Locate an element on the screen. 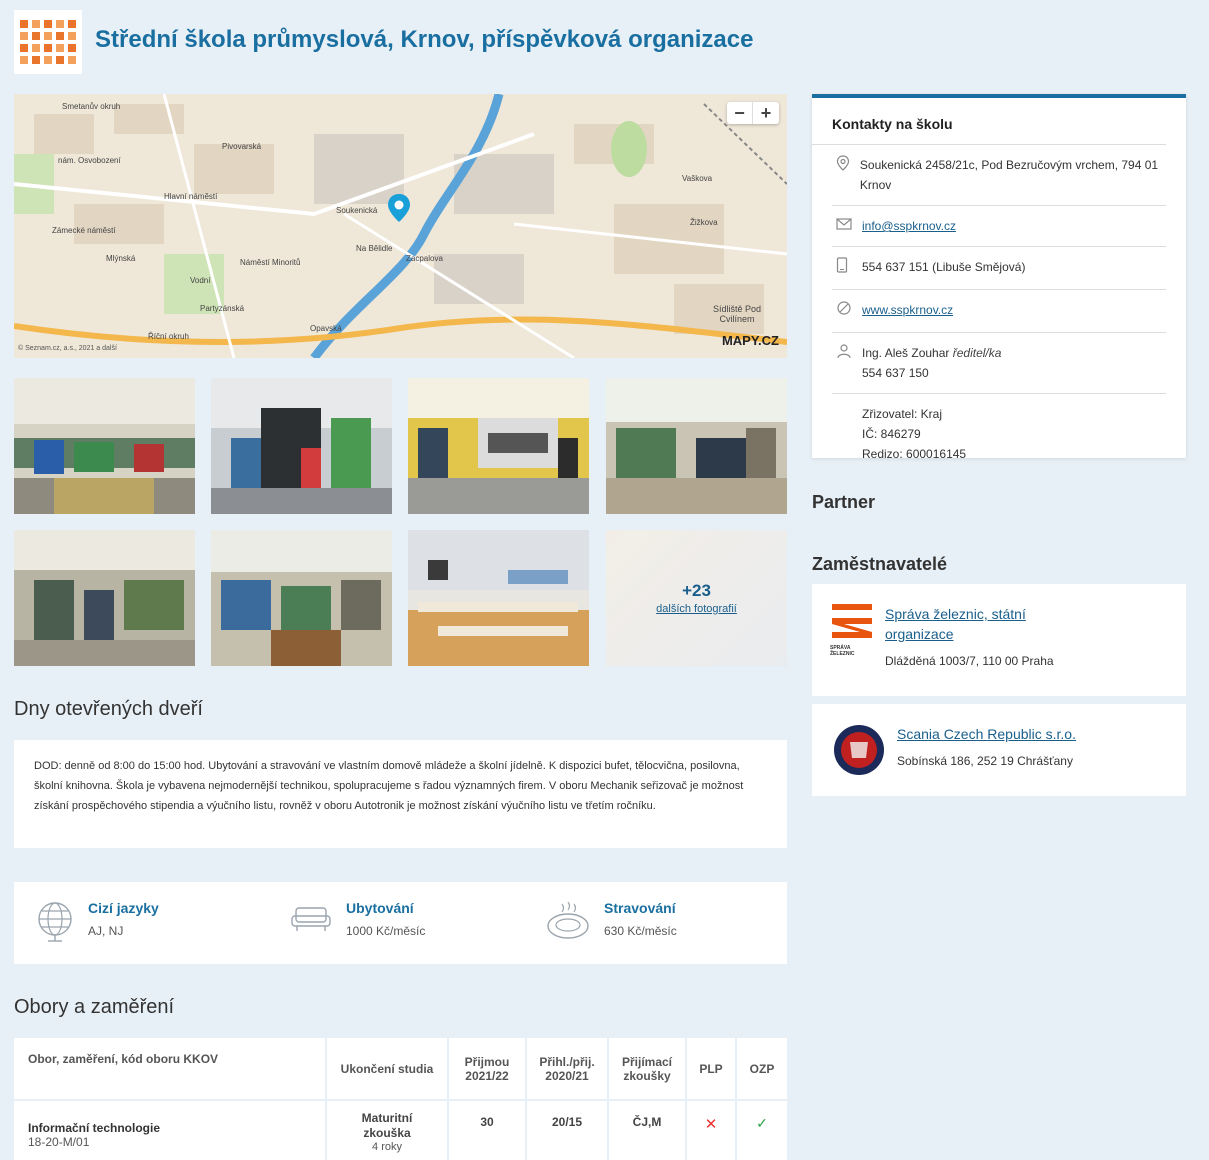  fields-heading: Obory a zaměření is located at coordinates (94, 1007).